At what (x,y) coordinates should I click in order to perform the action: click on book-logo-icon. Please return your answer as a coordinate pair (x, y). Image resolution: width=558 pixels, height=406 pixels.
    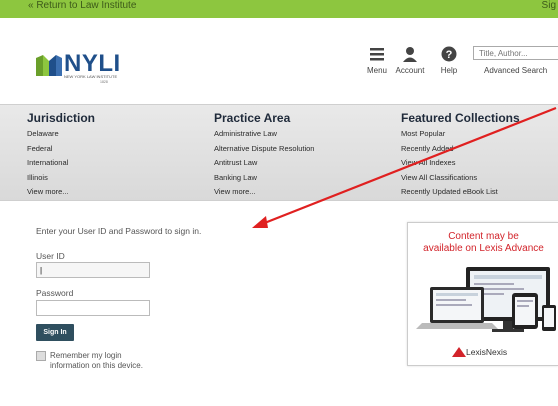
    Looking at the image, I should click on (49, 65).